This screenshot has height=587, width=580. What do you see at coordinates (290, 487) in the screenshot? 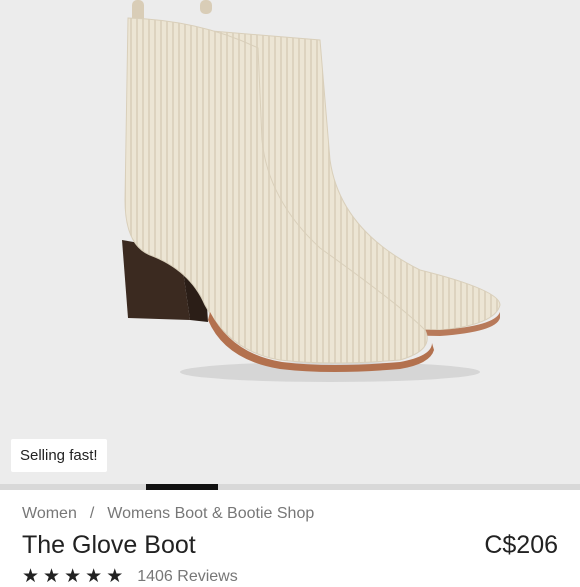
I see `carousel-indicator` at bounding box center [290, 487].